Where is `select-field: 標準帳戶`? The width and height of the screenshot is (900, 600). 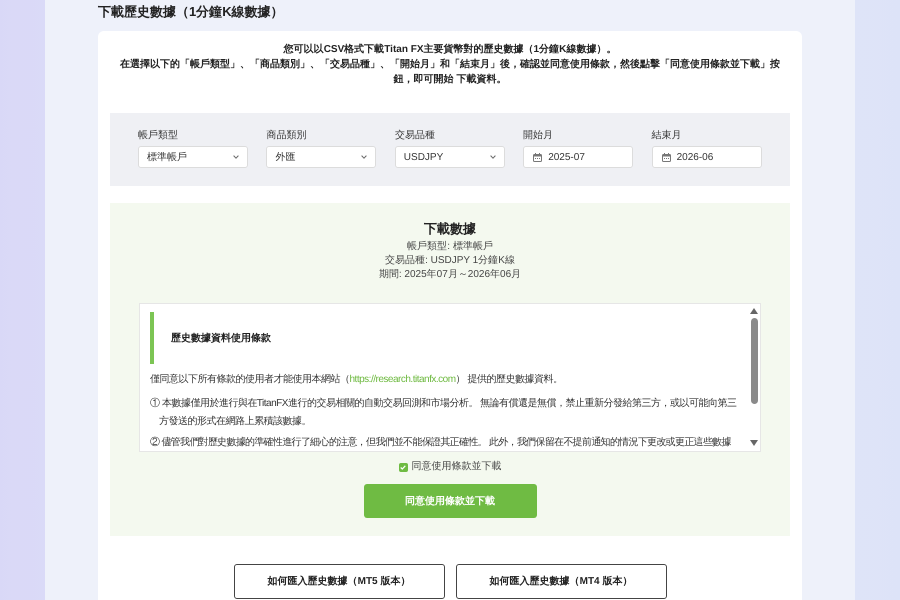 select-field: 標準帳戶 is located at coordinates (193, 157).